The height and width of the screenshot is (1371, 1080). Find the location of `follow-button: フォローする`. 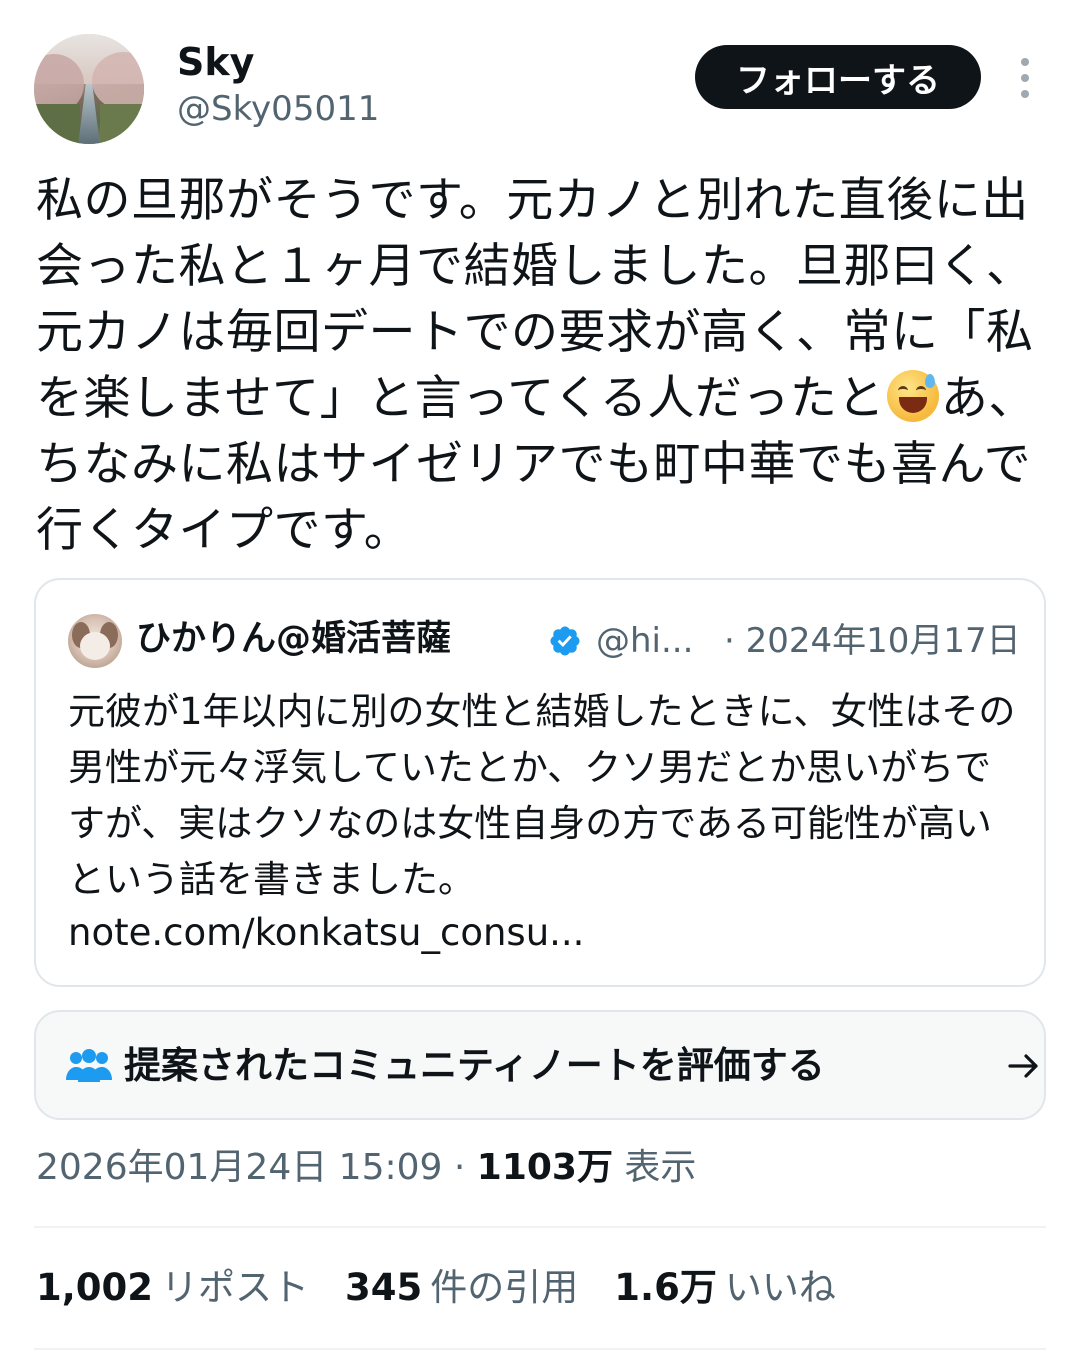

follow-button: フォローする is located at coordinates (838, 77).